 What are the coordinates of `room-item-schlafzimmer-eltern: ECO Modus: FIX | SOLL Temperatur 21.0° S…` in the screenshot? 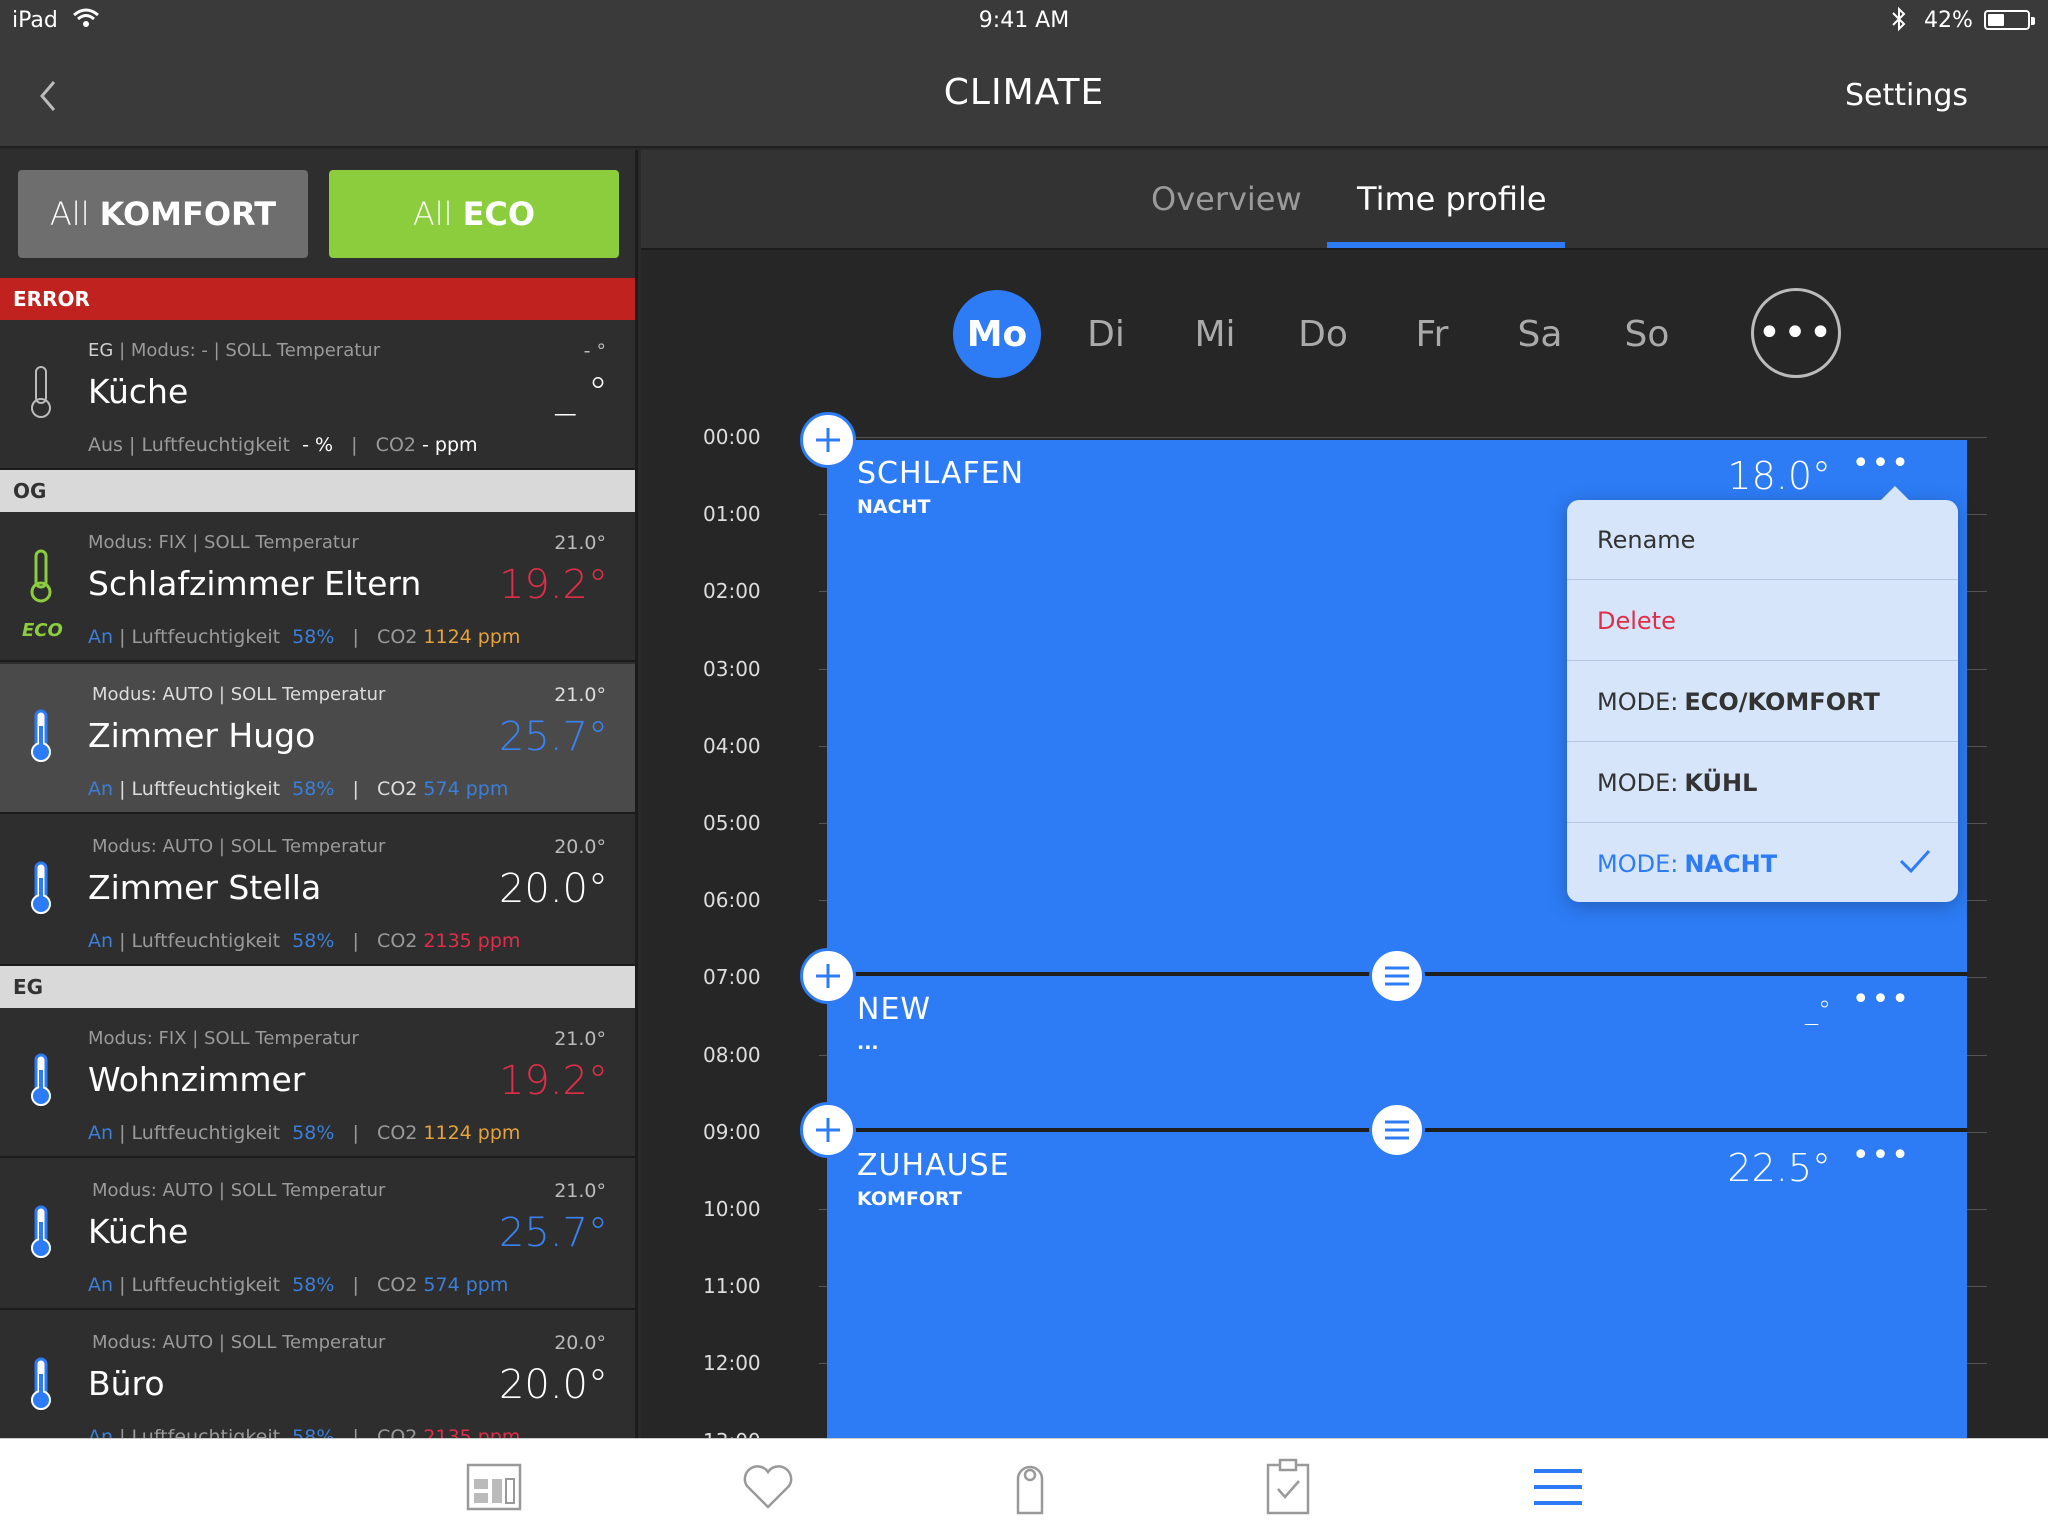 It's located at (317, 587).